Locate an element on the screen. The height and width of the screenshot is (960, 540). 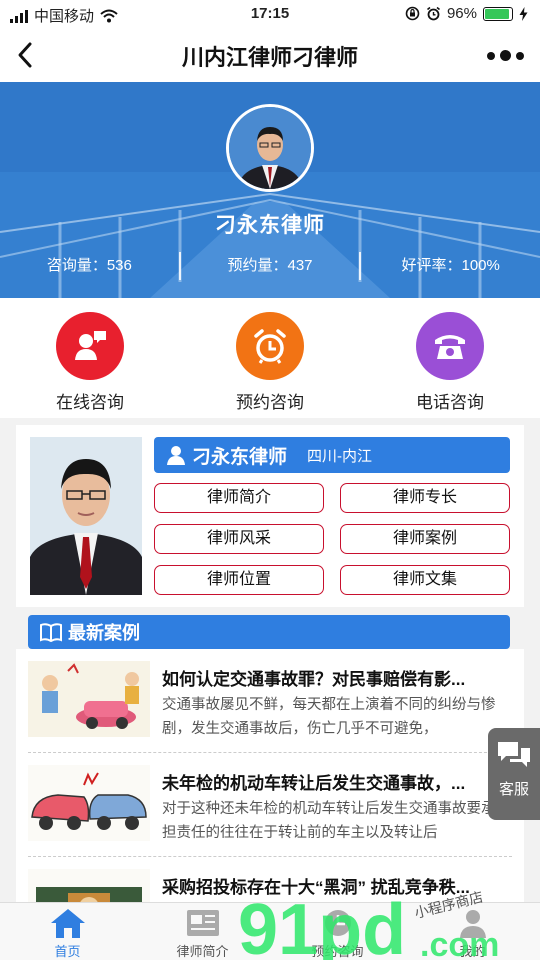
card-location: 四川-内江 is located at coordinates (340, 456).